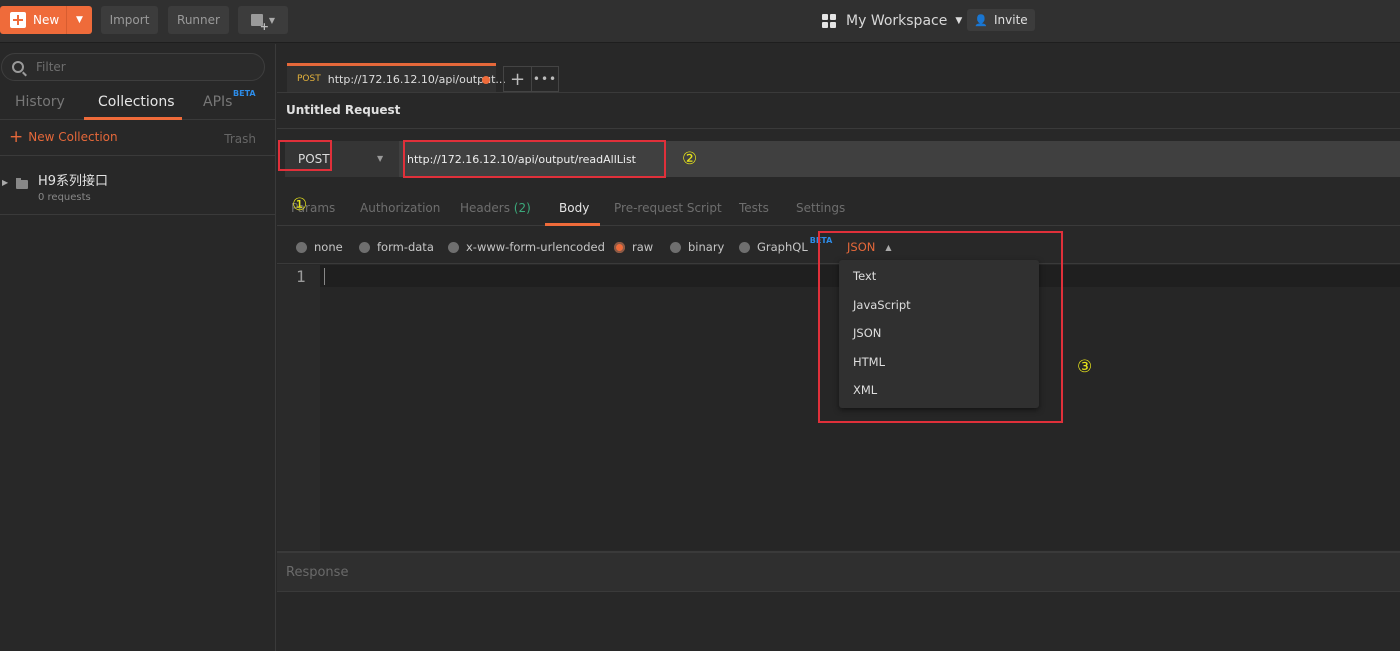  I want to click on new-dropdown-button: ▼, so click(79, 20).